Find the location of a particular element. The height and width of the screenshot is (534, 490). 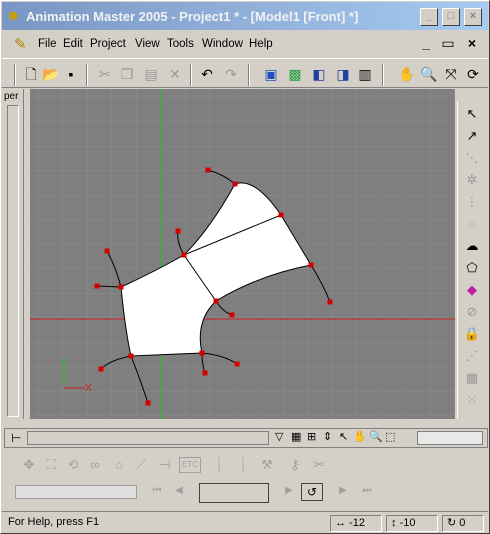

new-icon: 🗋 is located at coordinates (31, 74).